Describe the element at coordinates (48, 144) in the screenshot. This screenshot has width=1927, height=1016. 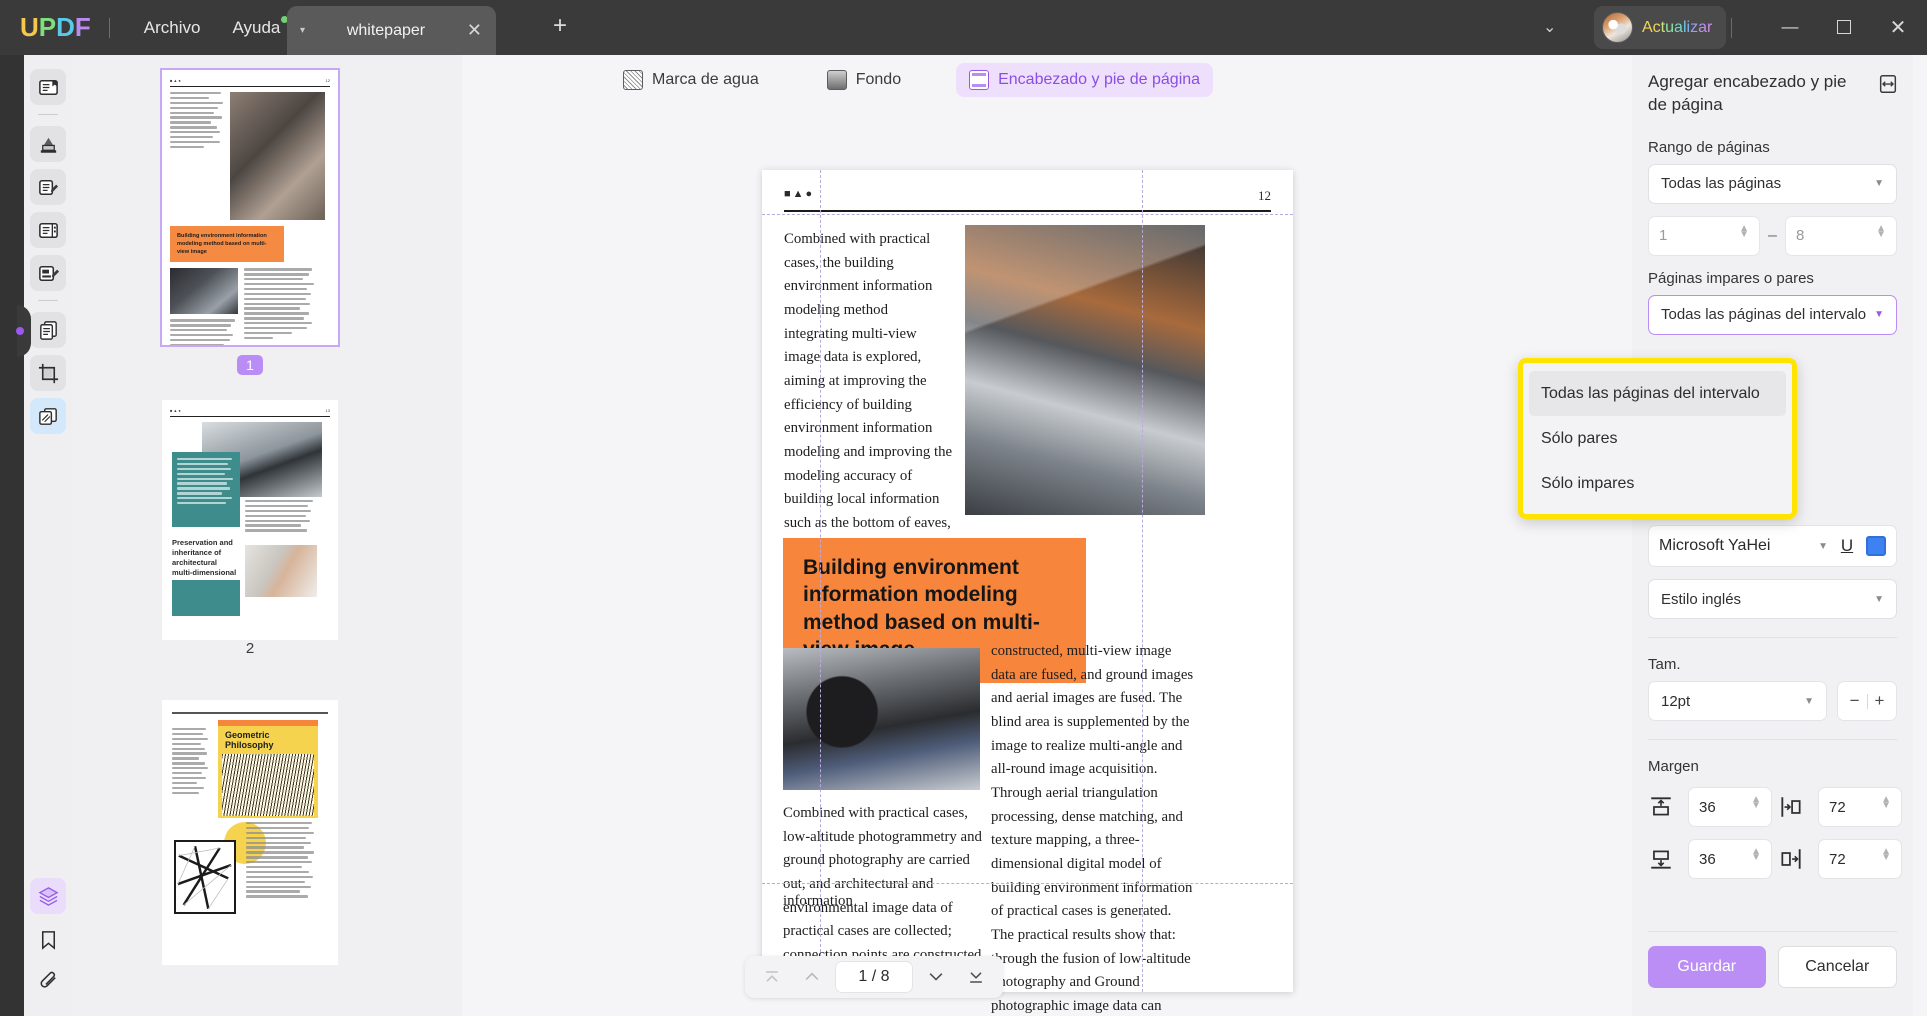
I see `sidebar-item-highlight` at that location.